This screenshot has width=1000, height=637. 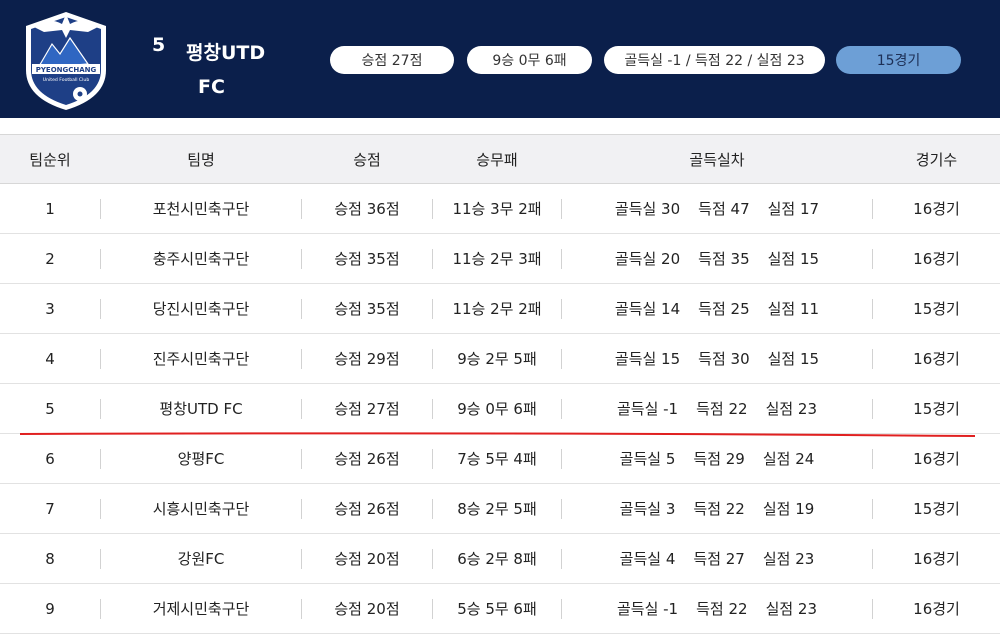 What do you see at coordinates (50, 309) in the screenshot?
I see `row-rank: 3` at bounding box center [50, 309].